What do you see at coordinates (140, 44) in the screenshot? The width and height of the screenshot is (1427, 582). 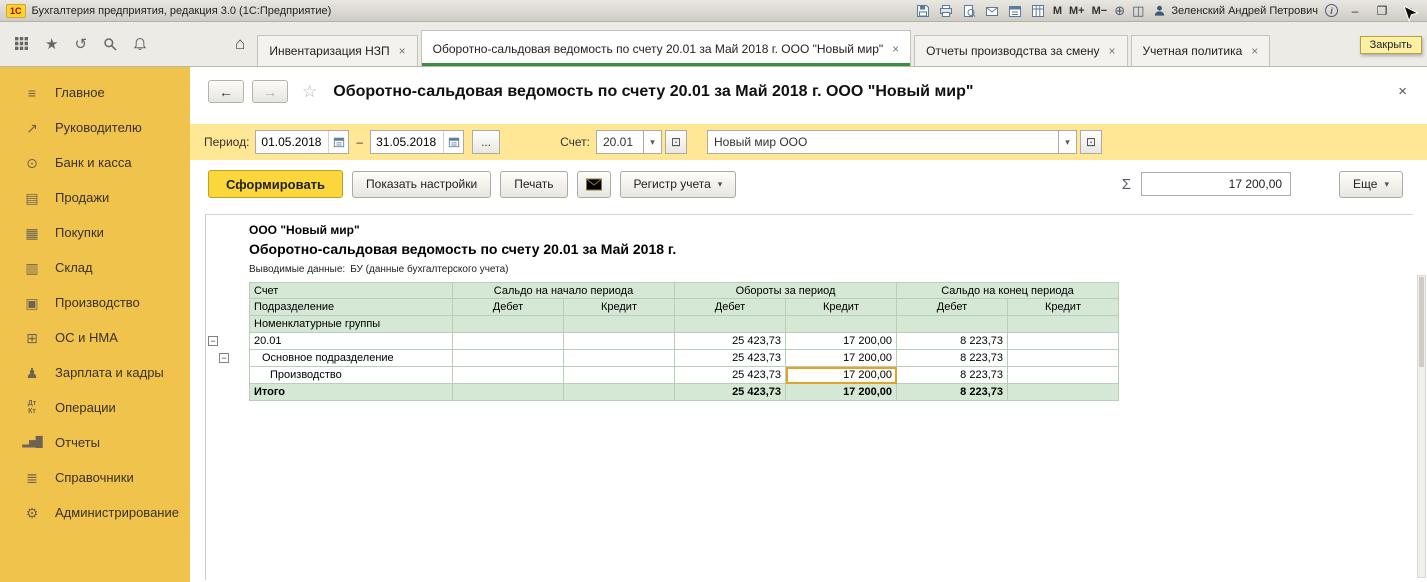 I see `notifications-bell-icon` at bounding box center [140, 44].